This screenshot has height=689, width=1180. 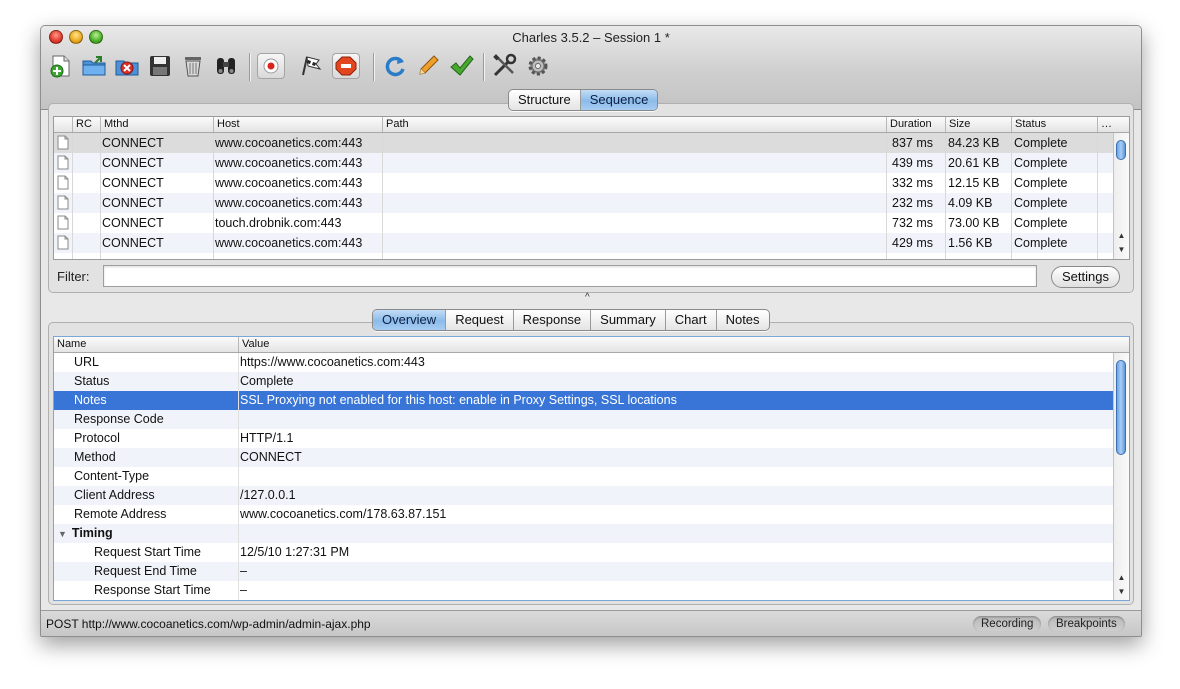 I want to click on settings-gear-icon, so click(x=539, y=66).